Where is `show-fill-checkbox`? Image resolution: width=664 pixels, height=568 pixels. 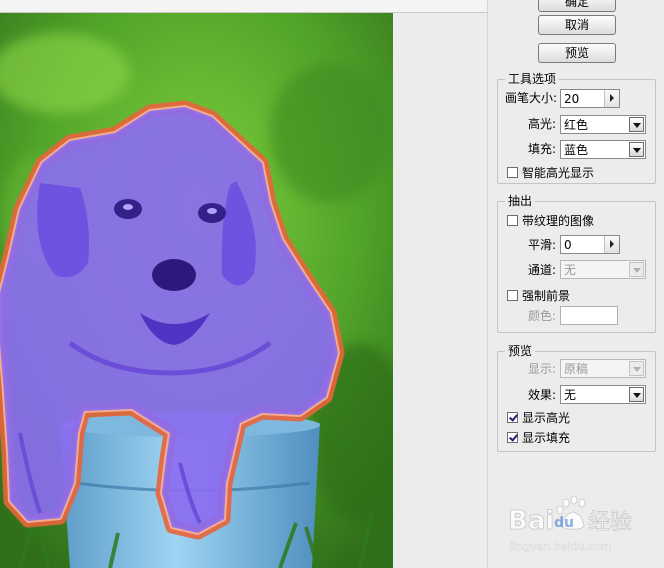
show-fill-checkbox is located at coordinates (512, 437).